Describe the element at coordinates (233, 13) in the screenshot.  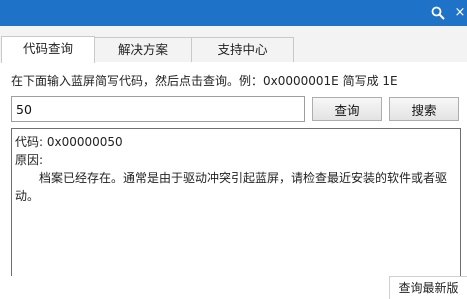
I see `title-bar: ×` at that location.